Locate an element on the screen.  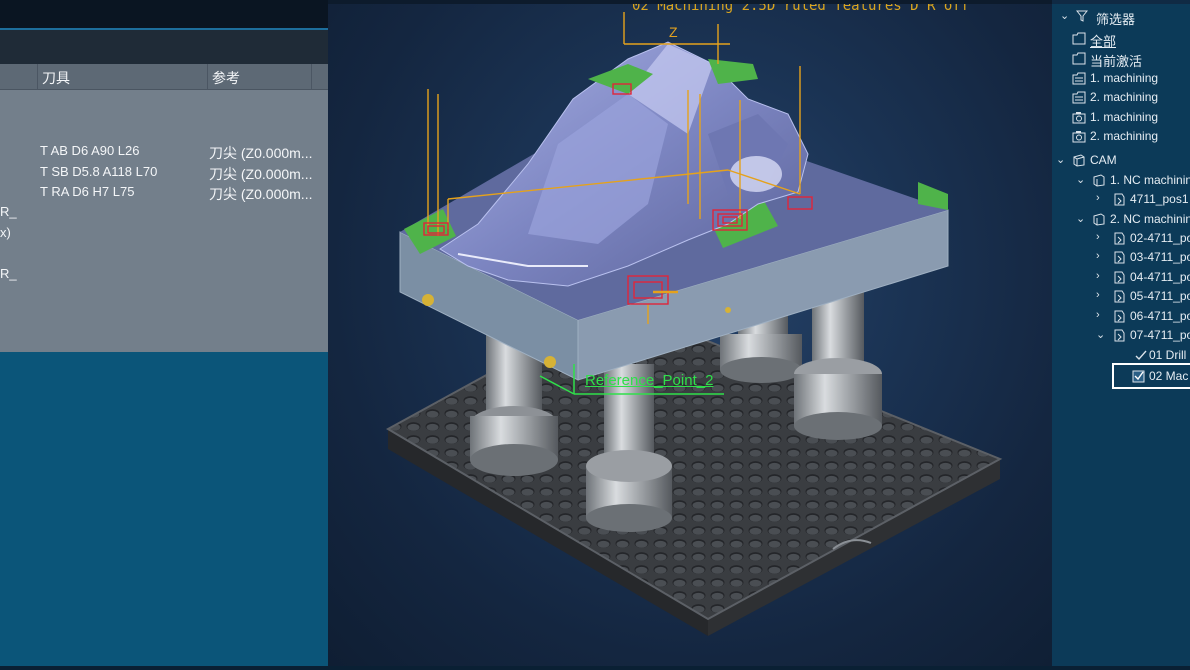
tree-item-operation: ⌄ 07-4711_po is located at coordinates (1121, 336).